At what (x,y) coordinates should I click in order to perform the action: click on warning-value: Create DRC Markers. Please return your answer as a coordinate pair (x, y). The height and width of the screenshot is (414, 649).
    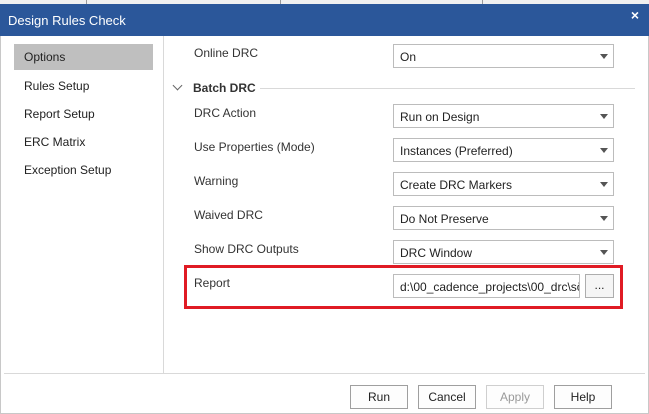
    Looking at the image, I should click on (456, 185).